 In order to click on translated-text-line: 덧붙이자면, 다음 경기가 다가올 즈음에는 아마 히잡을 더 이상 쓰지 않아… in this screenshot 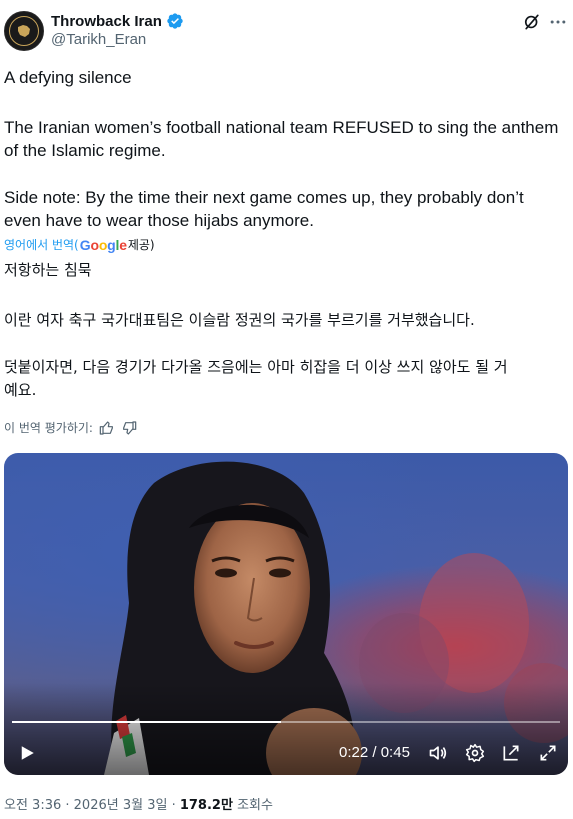, I will do `click(256, 367)`.